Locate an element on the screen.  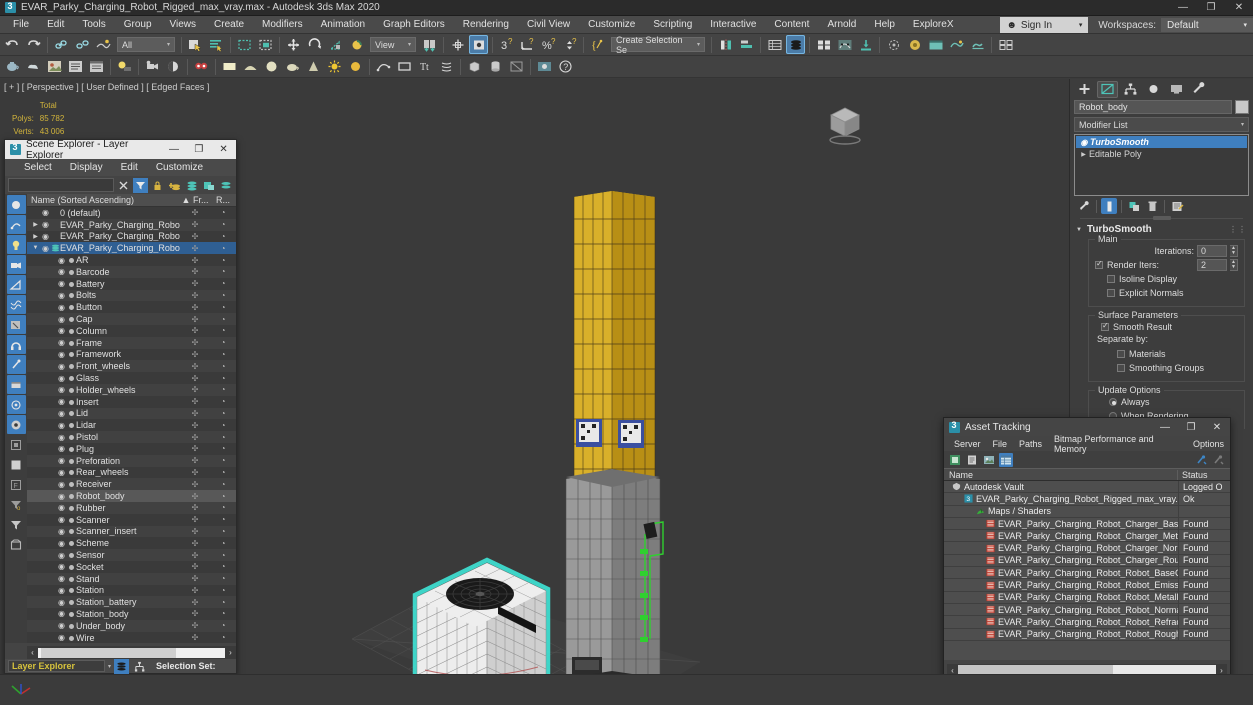
menu-interactive: Interactive is located at coordinates (733, 24).